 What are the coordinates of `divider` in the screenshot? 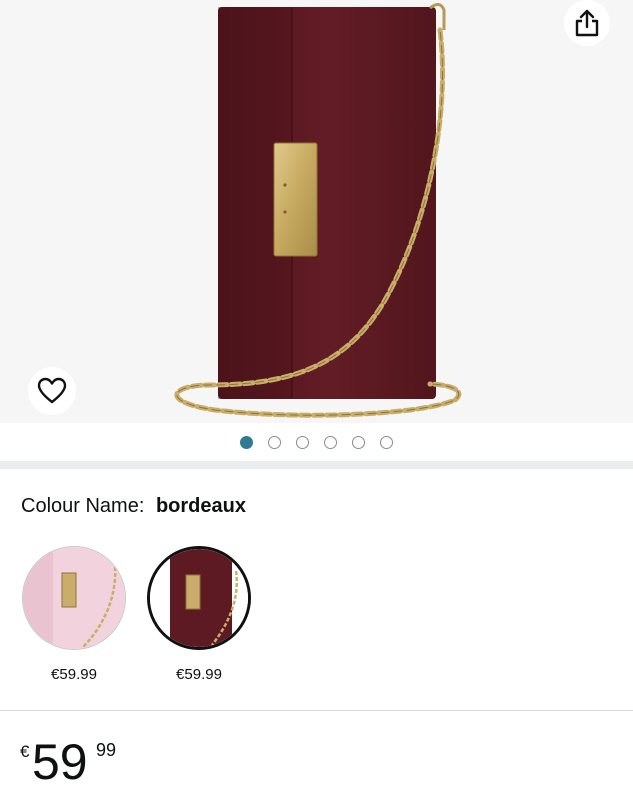 It's located at (316, 710).